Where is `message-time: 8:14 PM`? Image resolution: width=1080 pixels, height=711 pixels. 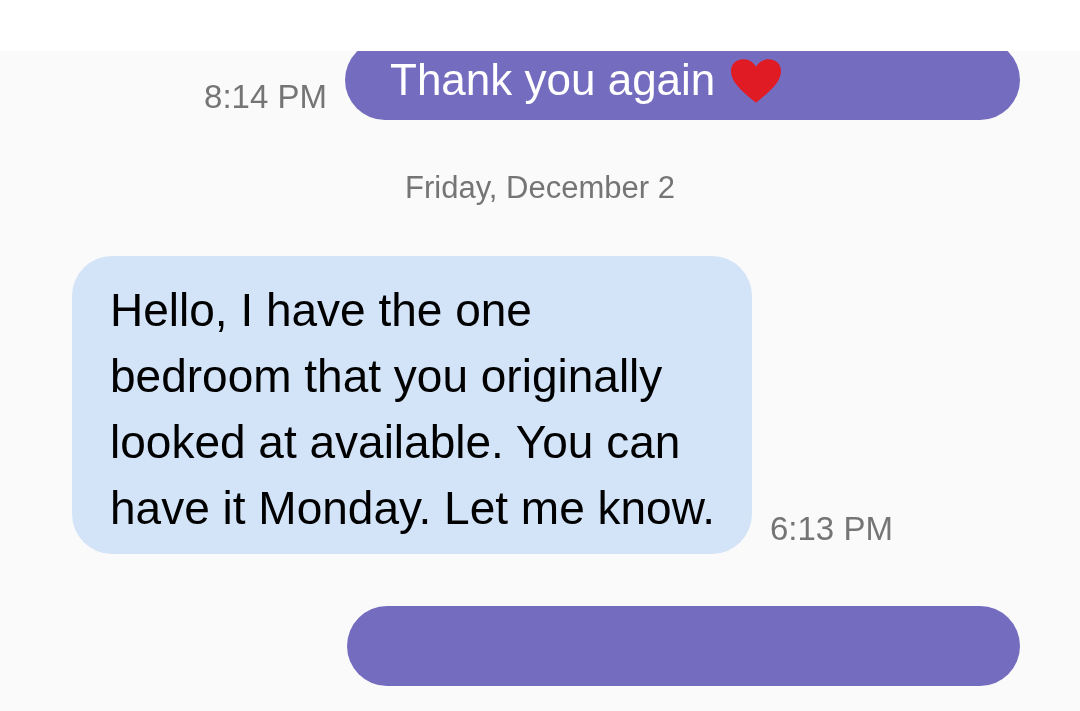
message-time: 8:14 PM is located at coordinates (265, 97).